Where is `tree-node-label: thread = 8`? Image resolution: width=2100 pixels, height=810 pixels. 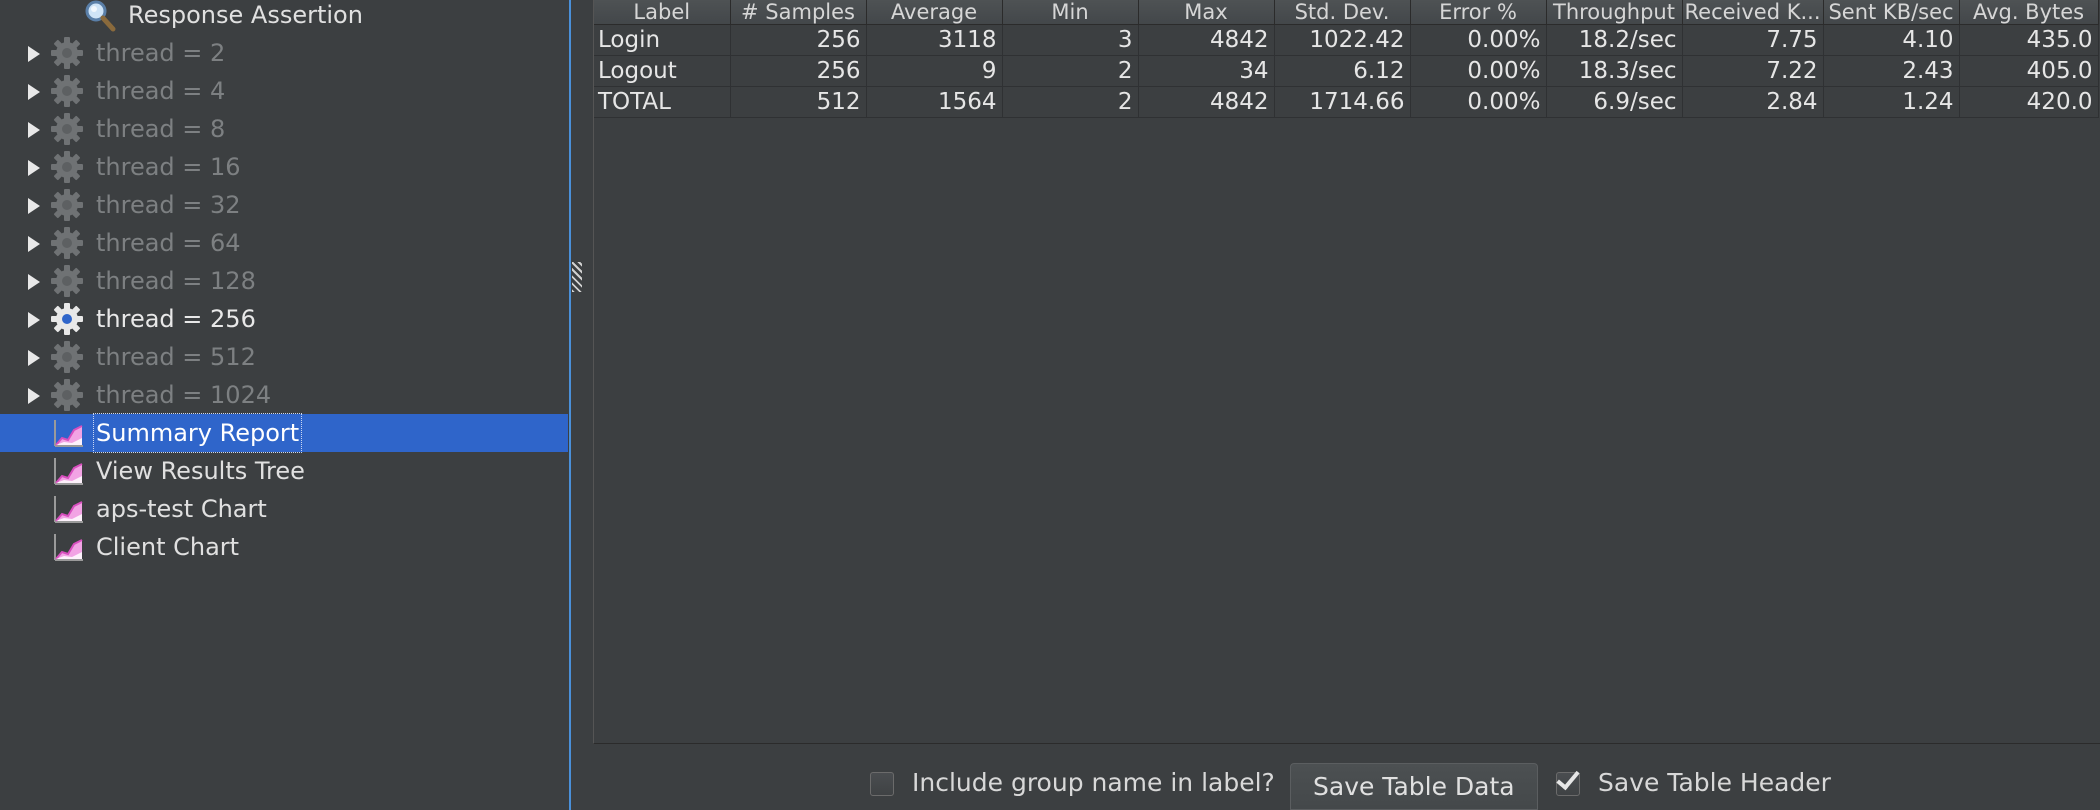
tree-node-label: thread = 8 is located at coordinates (161, 129).